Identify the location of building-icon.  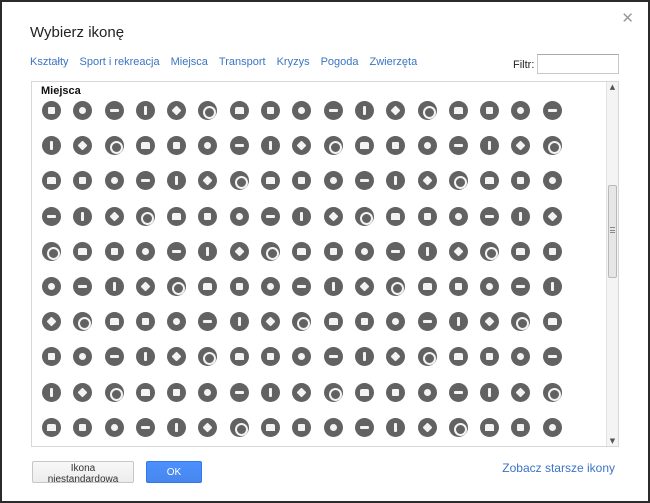
(114, 357).